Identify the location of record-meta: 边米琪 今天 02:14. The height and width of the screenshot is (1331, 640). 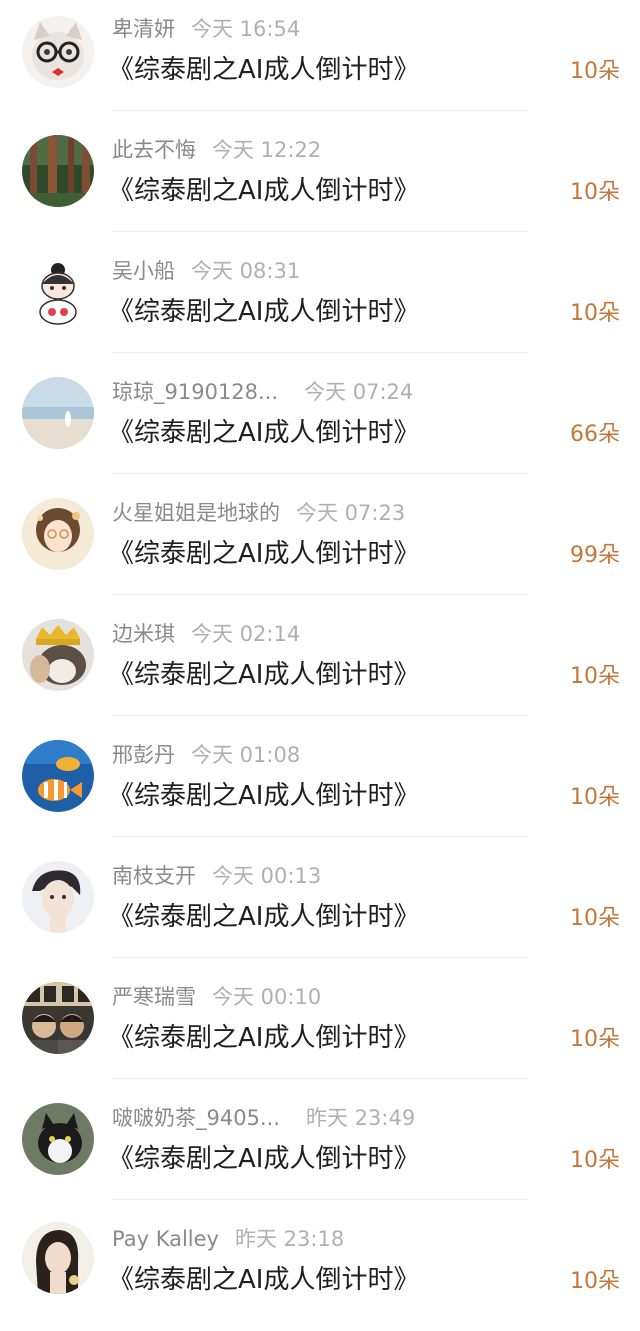
(206, 634).